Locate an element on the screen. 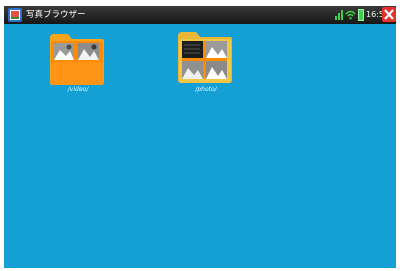 The width and height of the screenshot is (400, 271). folder-photo is located at coordinates (205, 58).